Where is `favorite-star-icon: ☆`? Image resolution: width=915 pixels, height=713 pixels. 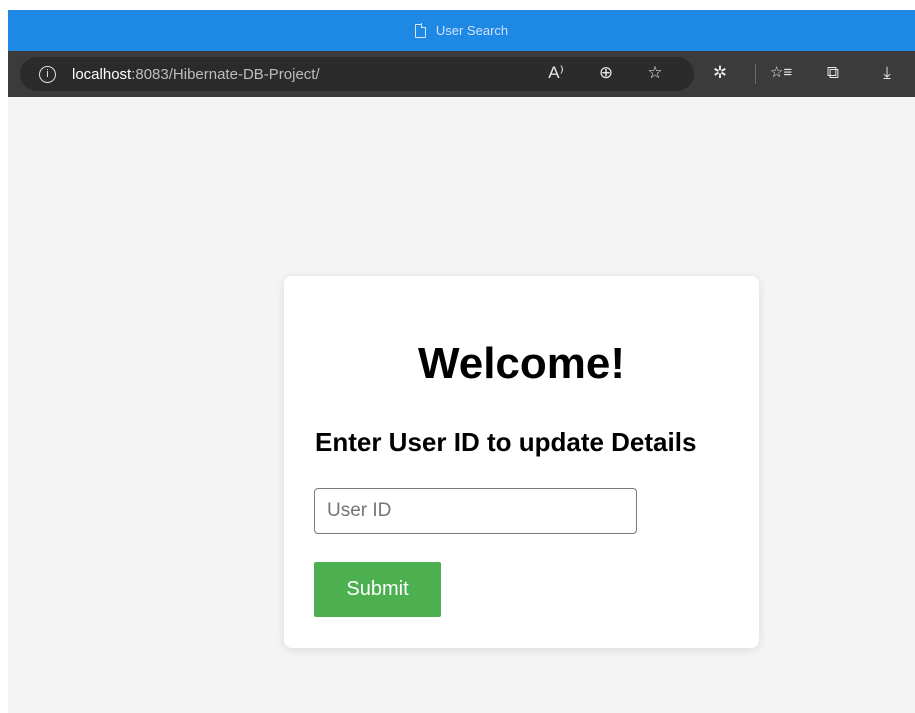
favorite-star-icon: ☆ is located at coordinates (655, 73).